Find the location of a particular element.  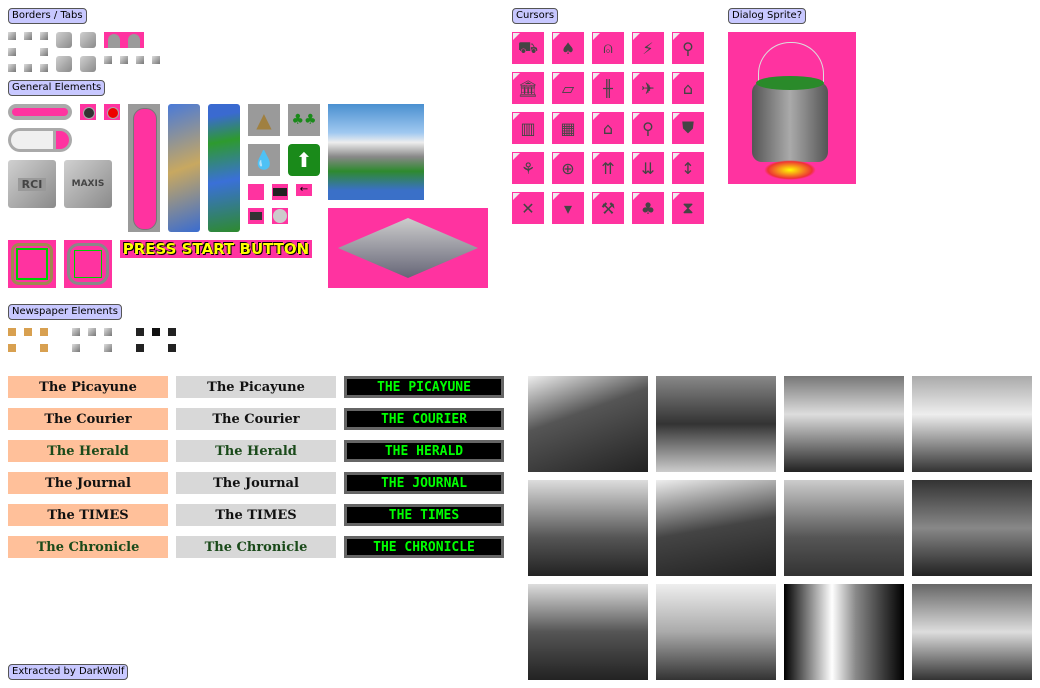

up-arrow-icon: ⬆ is located at coordinates (304, 160).